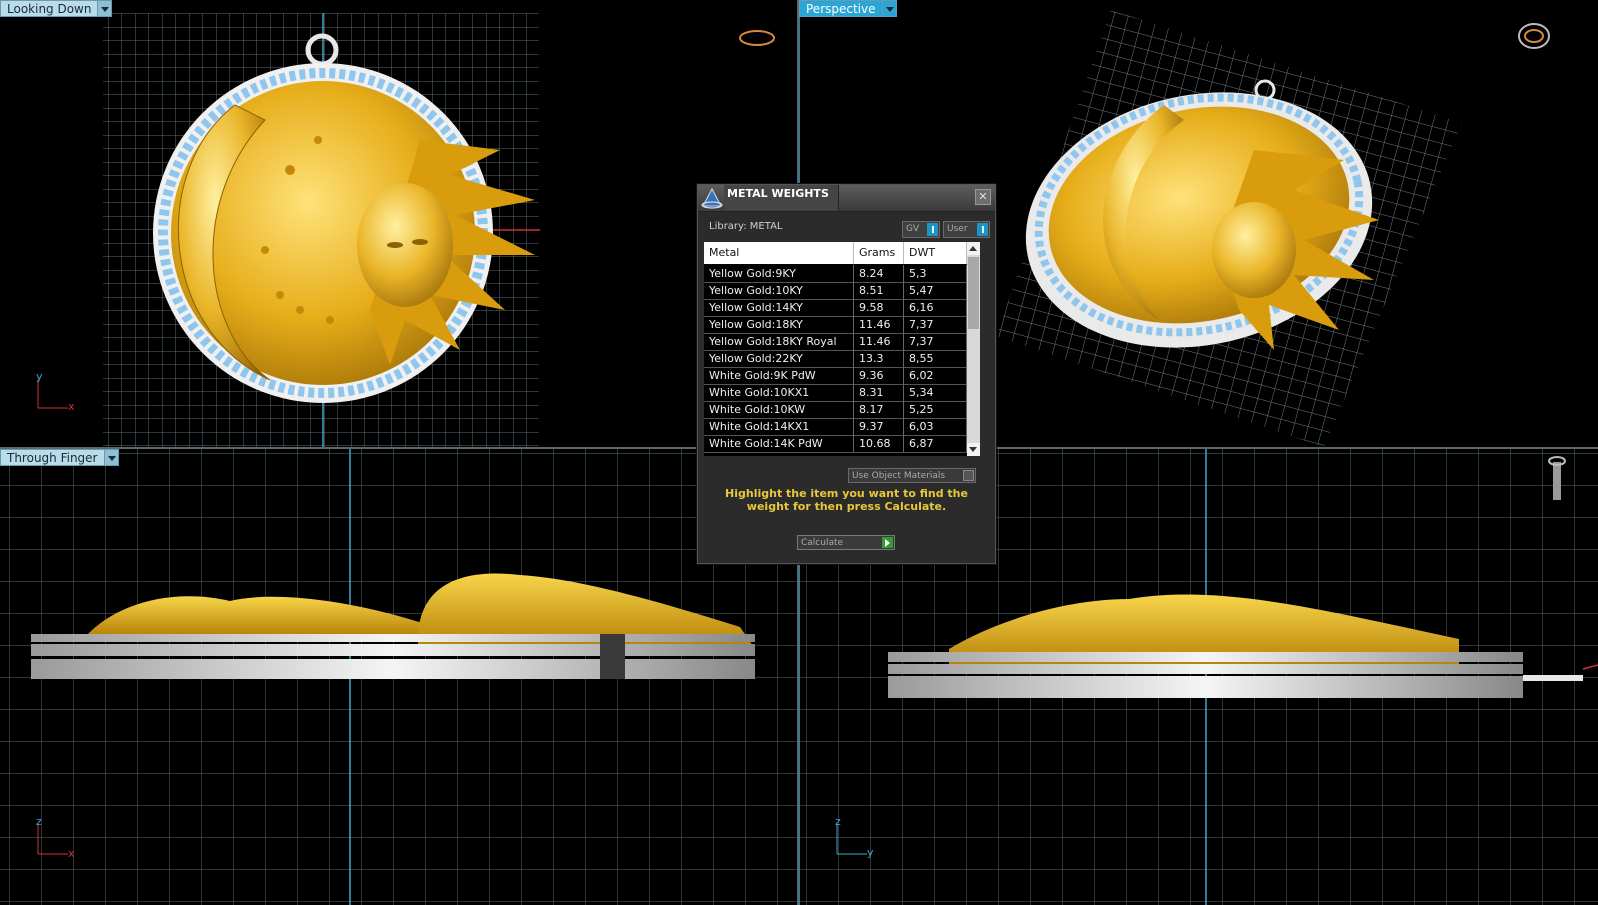 The image size is (1598, 905). I want to click on table-scrollbar, so click(973, 349).